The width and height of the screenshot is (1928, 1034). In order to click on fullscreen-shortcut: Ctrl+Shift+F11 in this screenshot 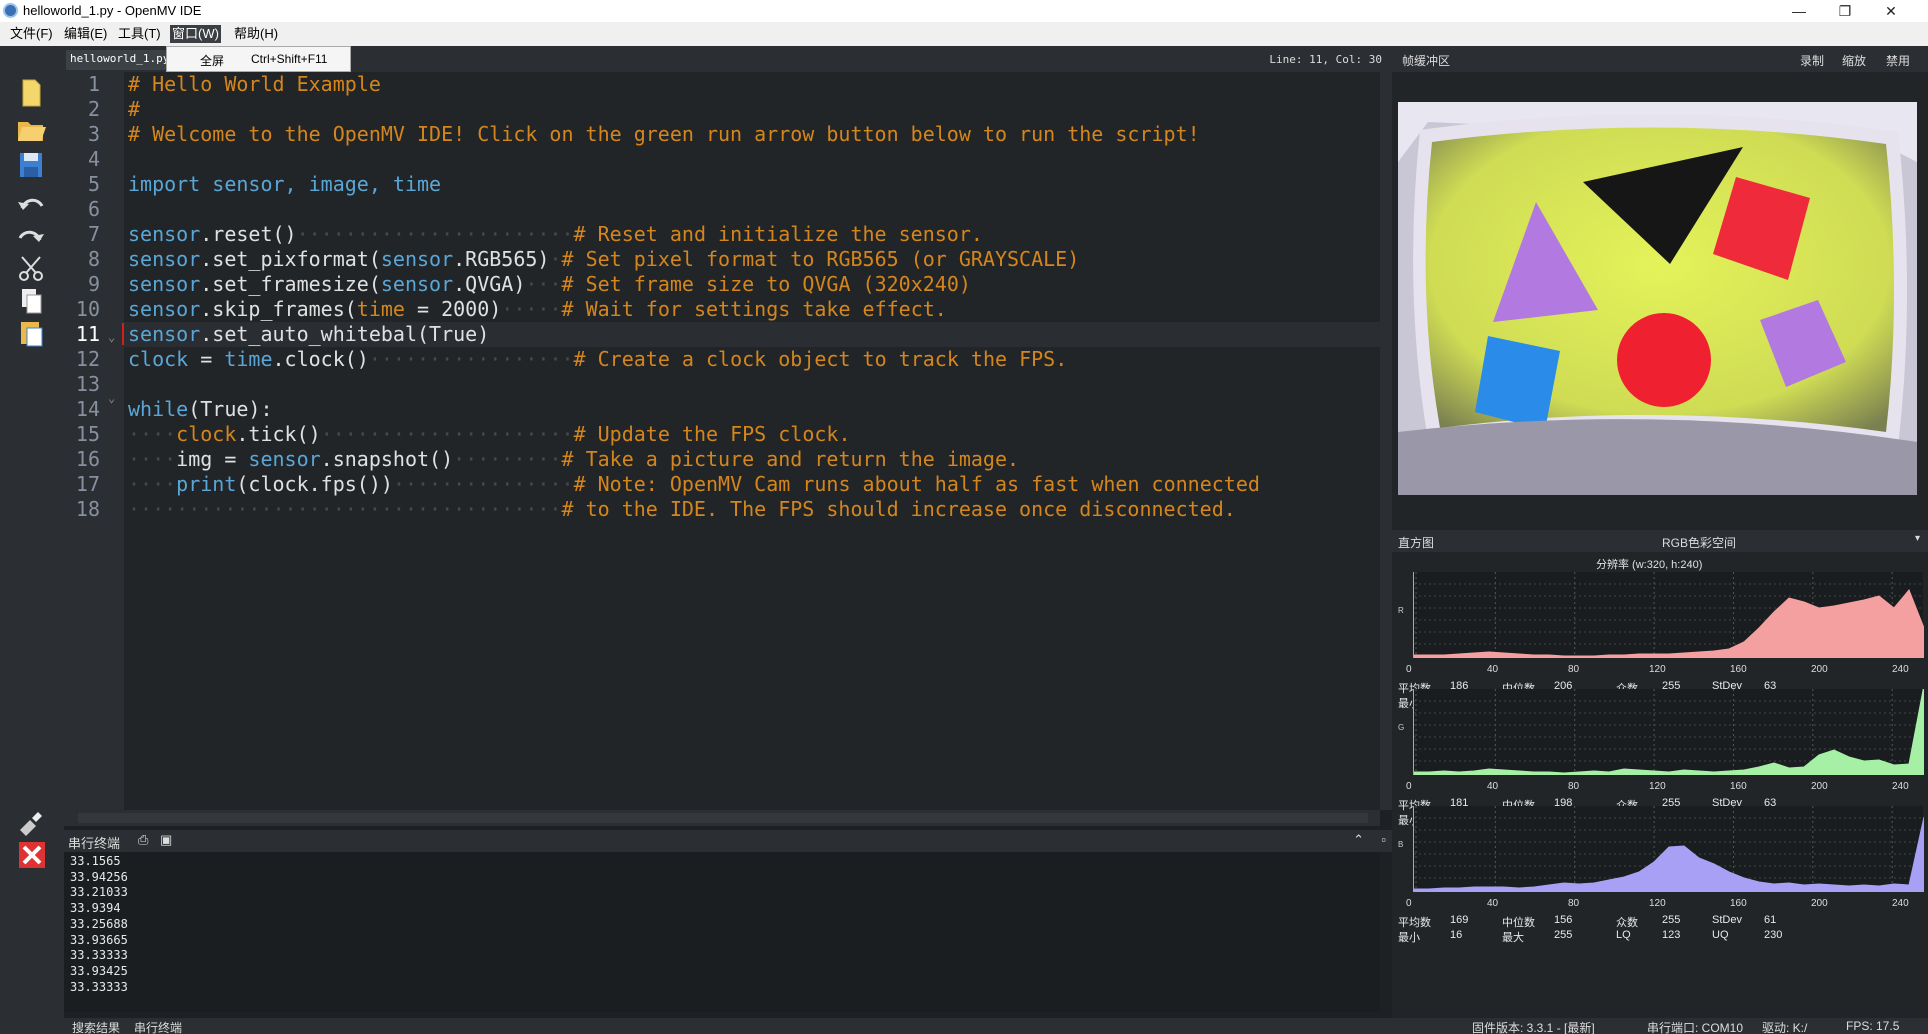, I will do `click(289, 59)`.